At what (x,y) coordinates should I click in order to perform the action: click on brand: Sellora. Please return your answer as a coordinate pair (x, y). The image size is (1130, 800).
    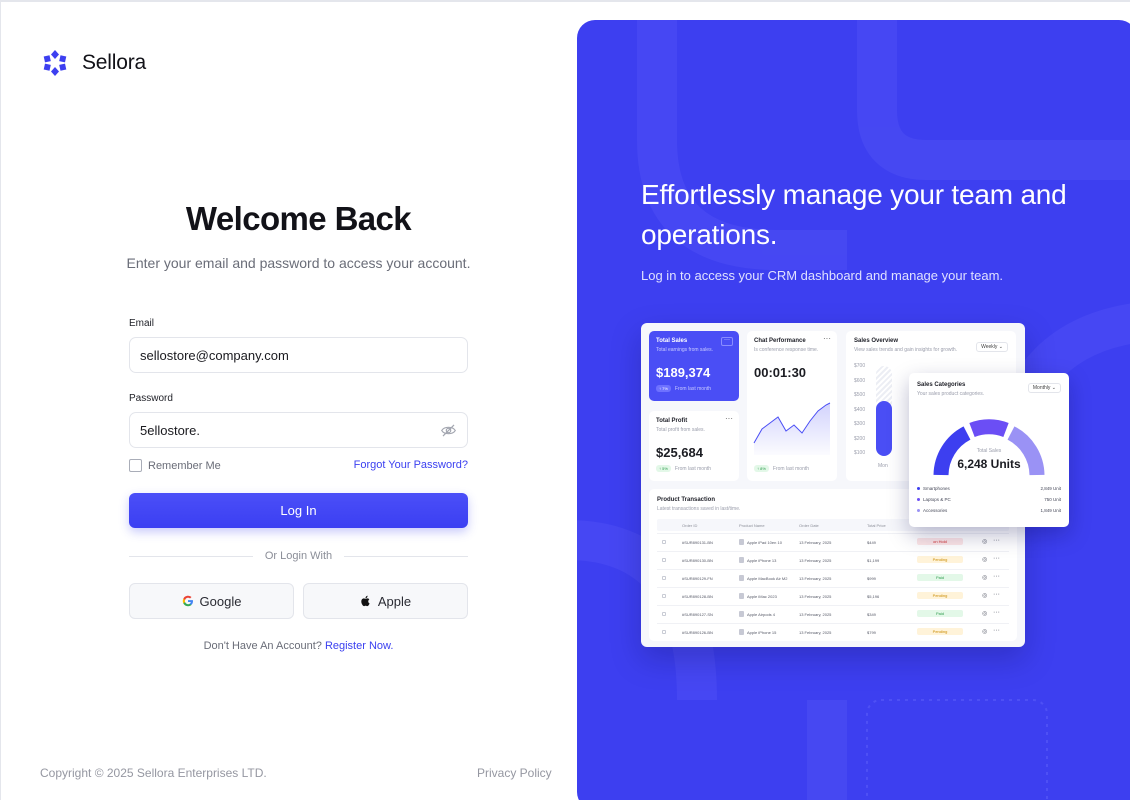
    Looking at the image, I should click on (93, 63).